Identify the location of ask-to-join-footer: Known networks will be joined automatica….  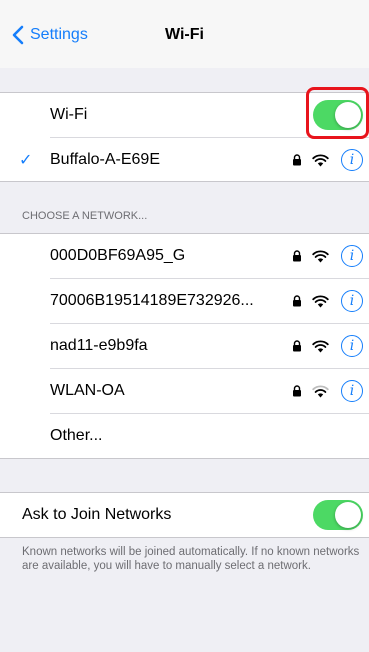
(191, 559).